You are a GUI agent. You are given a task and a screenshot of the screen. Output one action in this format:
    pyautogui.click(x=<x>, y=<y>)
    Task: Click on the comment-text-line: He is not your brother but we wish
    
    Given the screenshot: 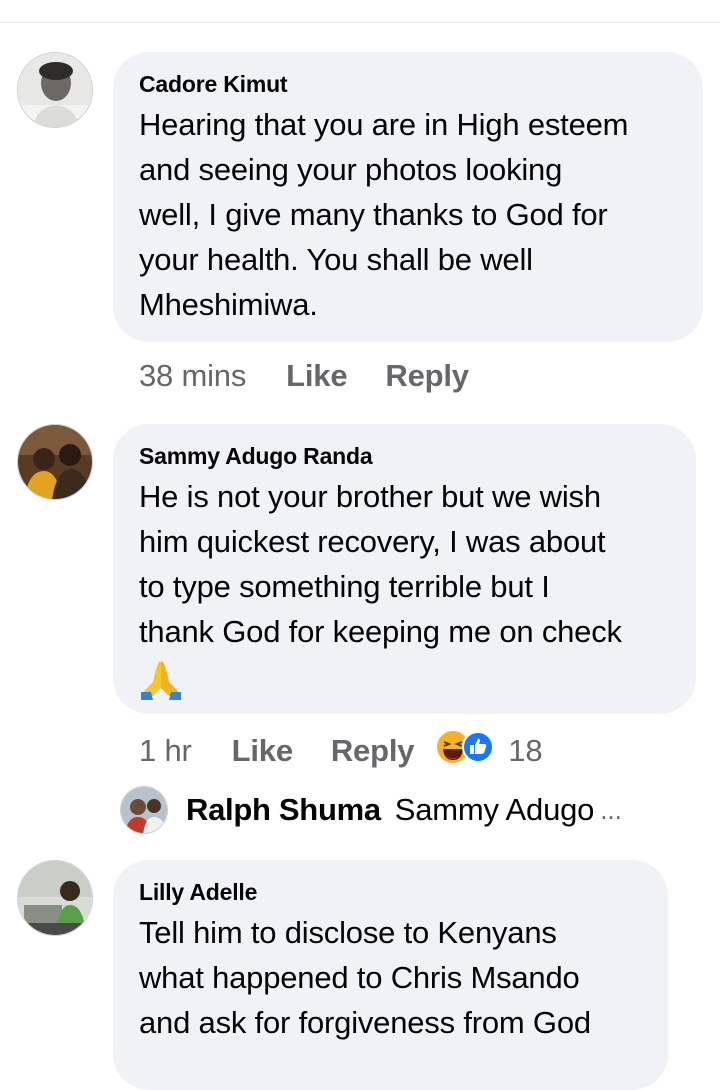 What is the action you would take?
    pyautogui.click(x=370, y=496)
    